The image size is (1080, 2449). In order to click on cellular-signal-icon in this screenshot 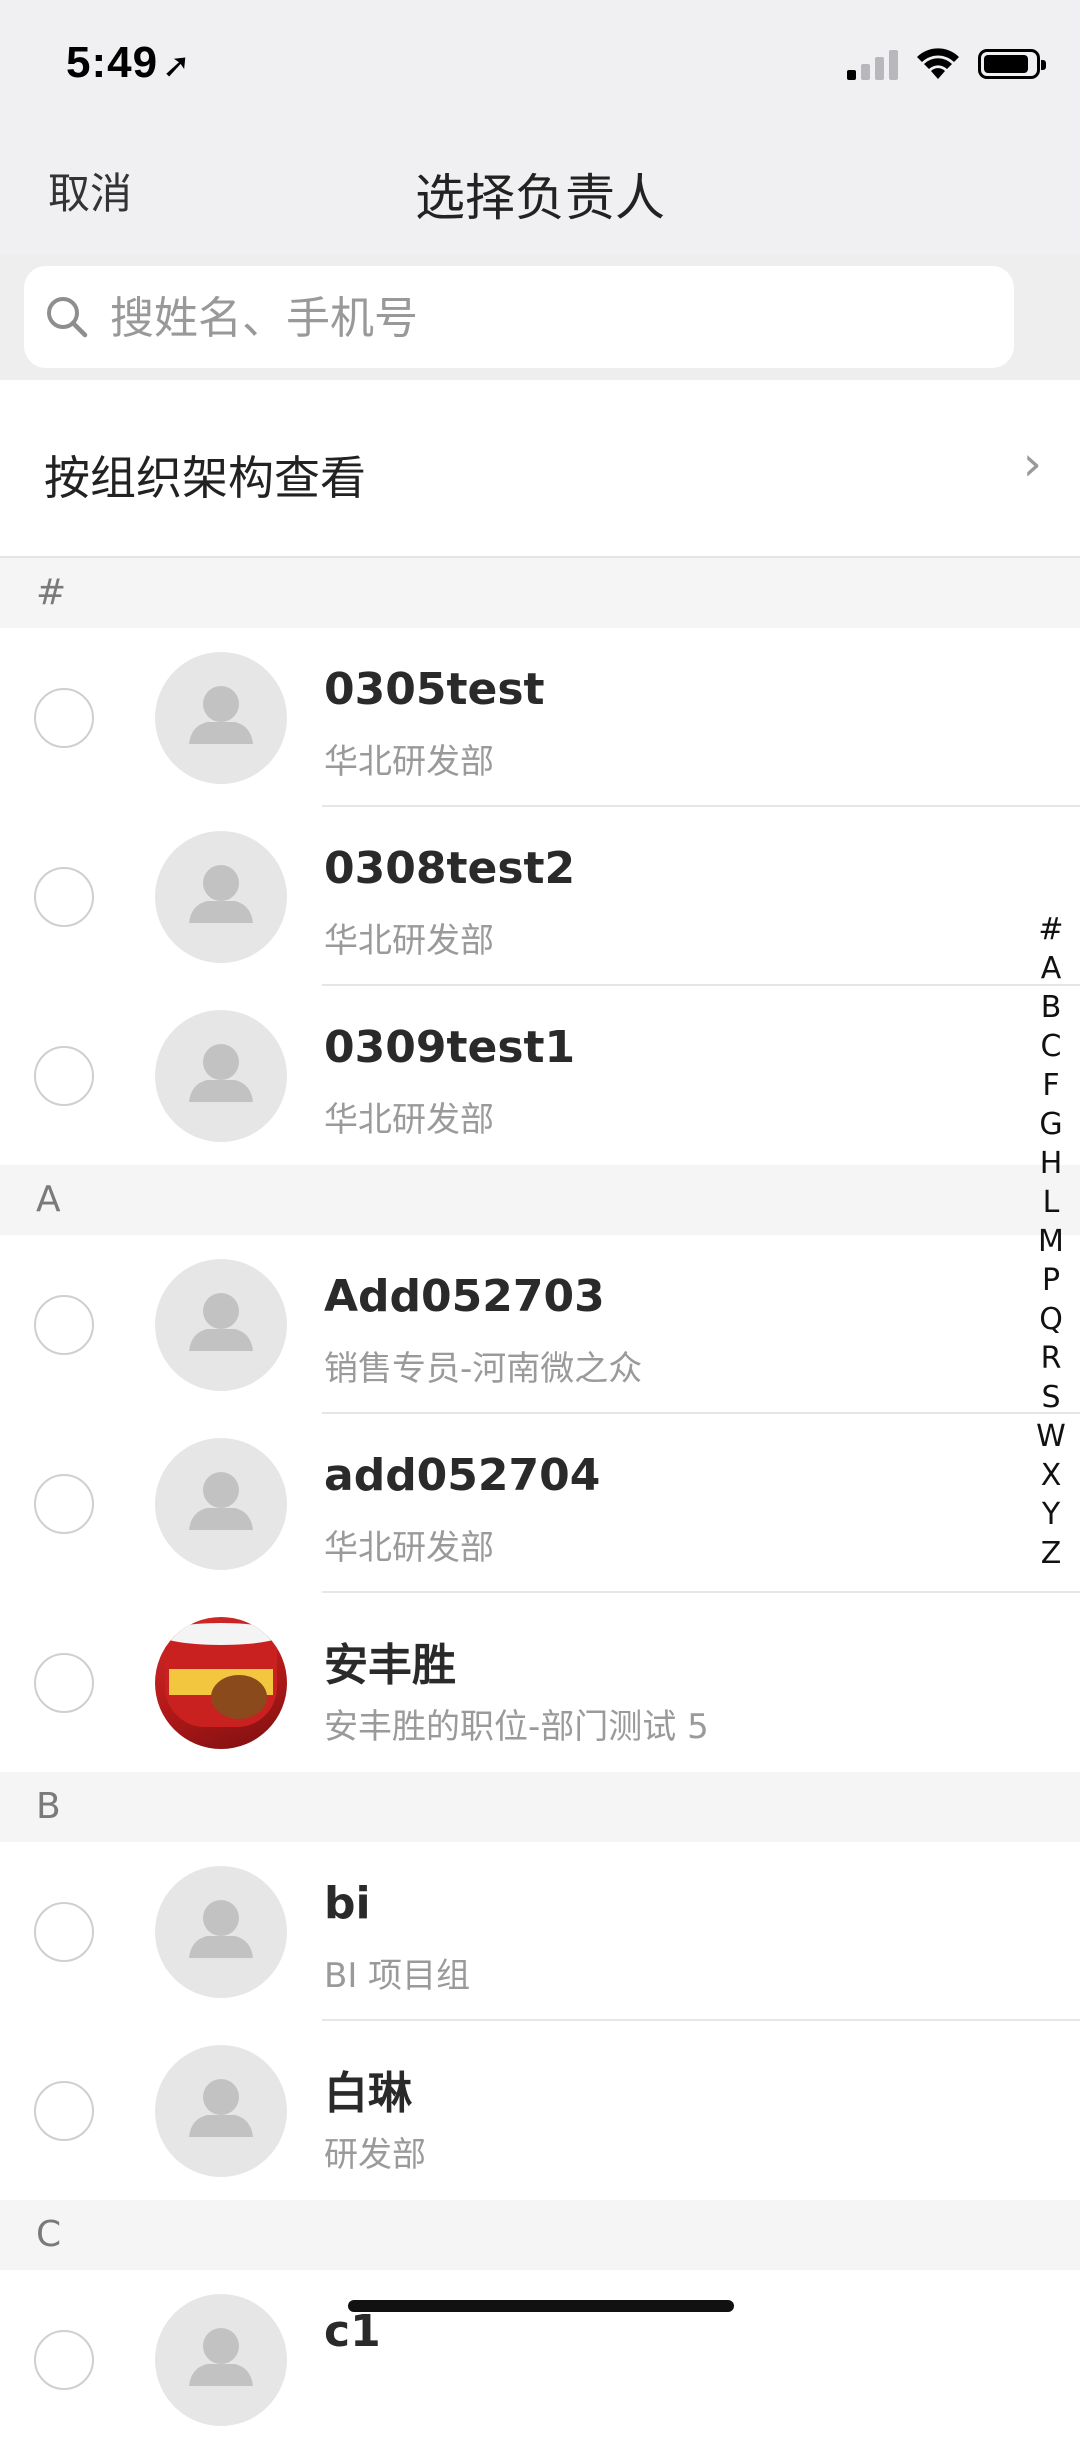, I will do `click(872, 64)`.